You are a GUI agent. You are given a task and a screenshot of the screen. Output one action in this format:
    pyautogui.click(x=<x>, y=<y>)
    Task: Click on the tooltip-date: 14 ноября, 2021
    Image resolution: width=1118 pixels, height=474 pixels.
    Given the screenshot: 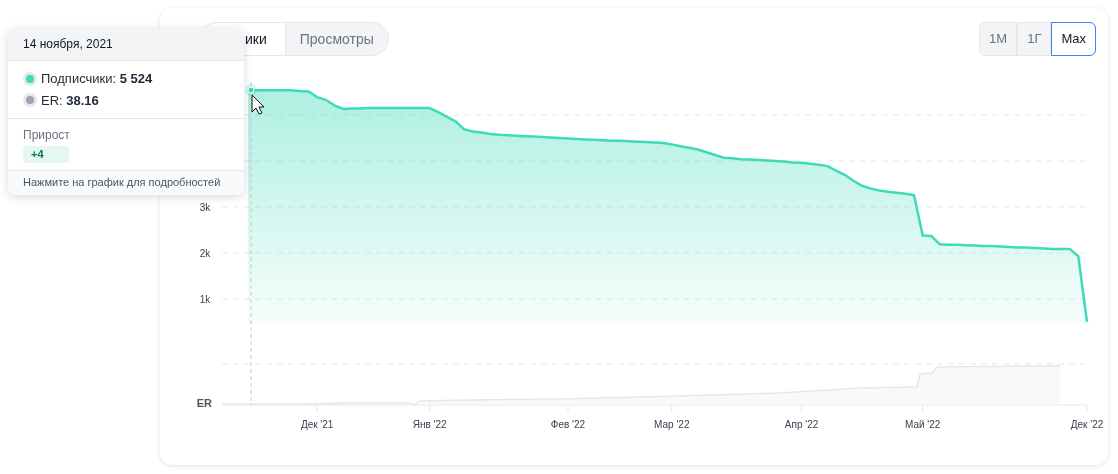 What is the action you would take?
    pyautogui.click(x=68, y=44)
    